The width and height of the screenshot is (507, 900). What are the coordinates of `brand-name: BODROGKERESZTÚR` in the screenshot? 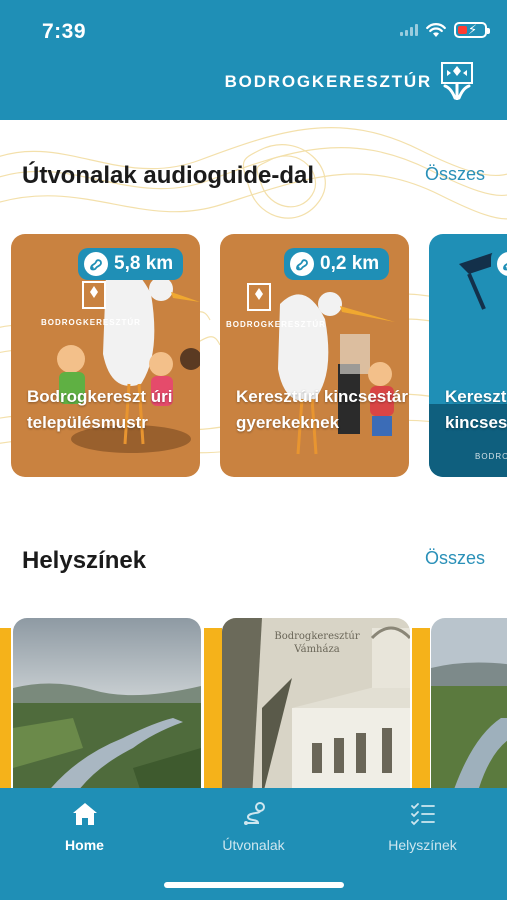 It's located at (328, 81).